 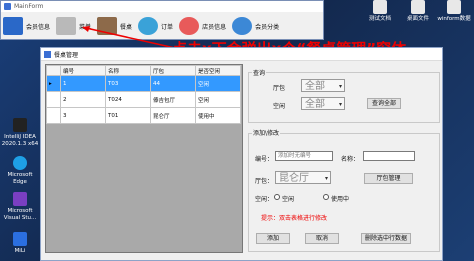 I want to click on desktop-icon-mili: MiLi, so click(x=20, y=243).